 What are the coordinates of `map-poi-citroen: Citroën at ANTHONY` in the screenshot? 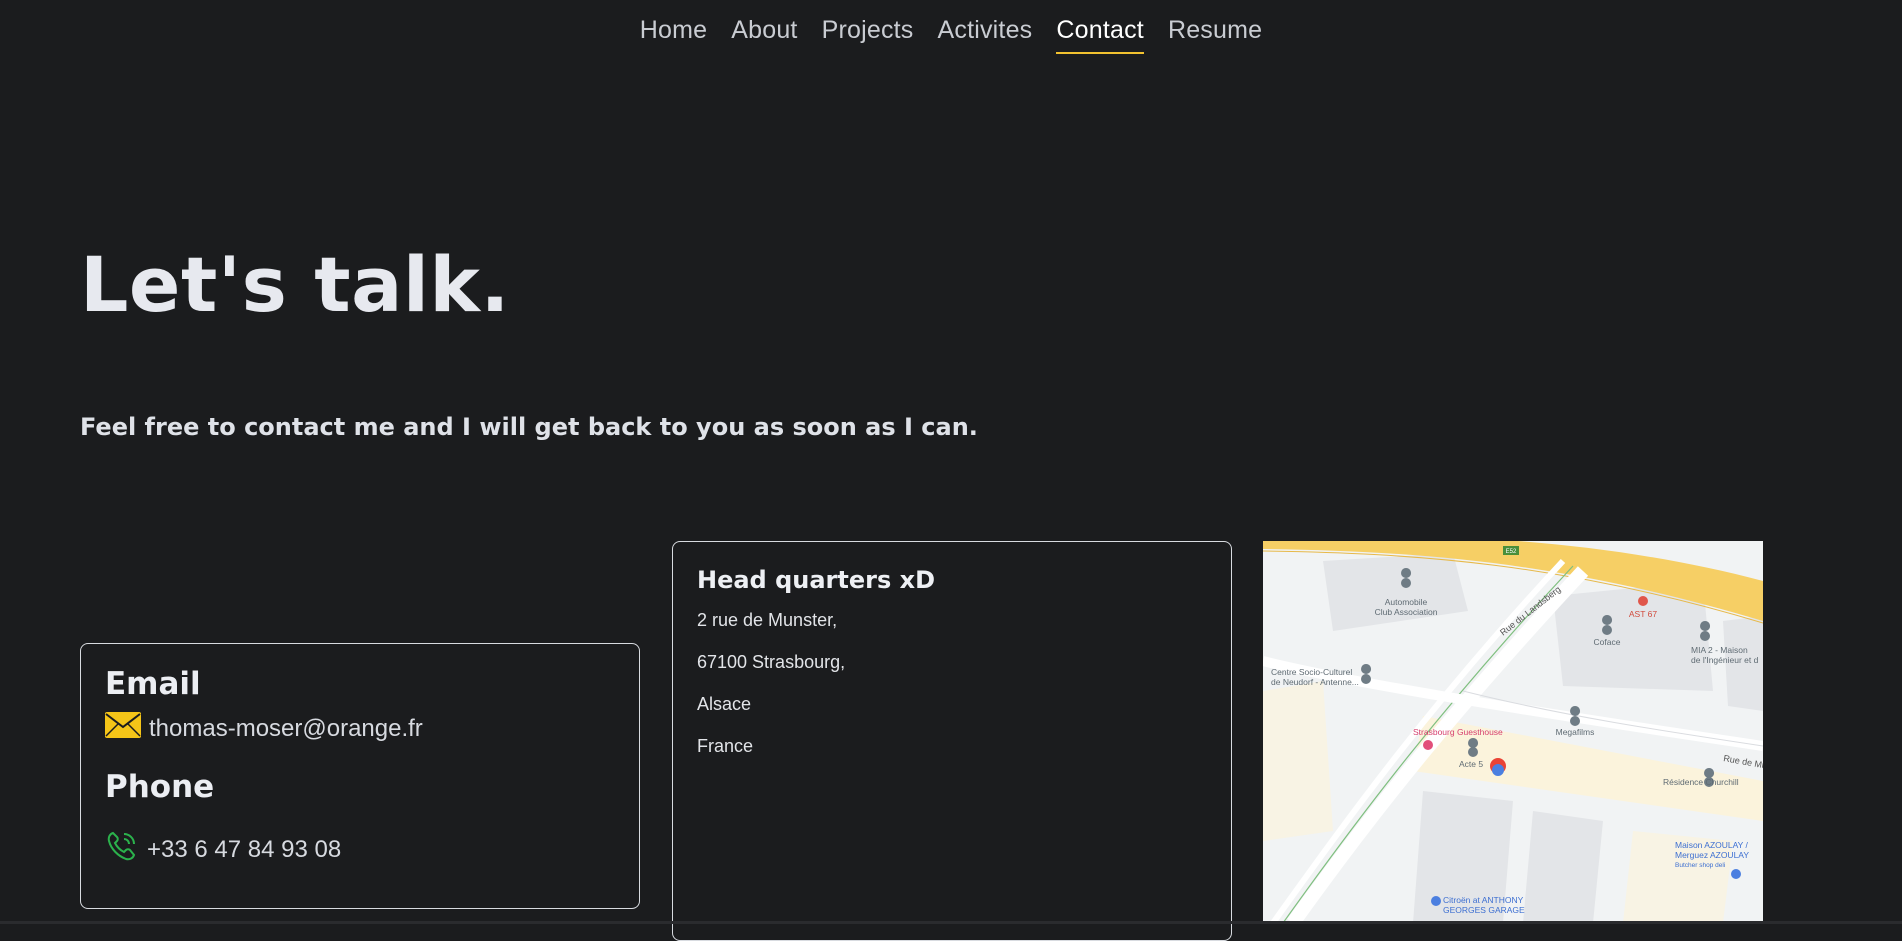 It's located at (1483, 900).